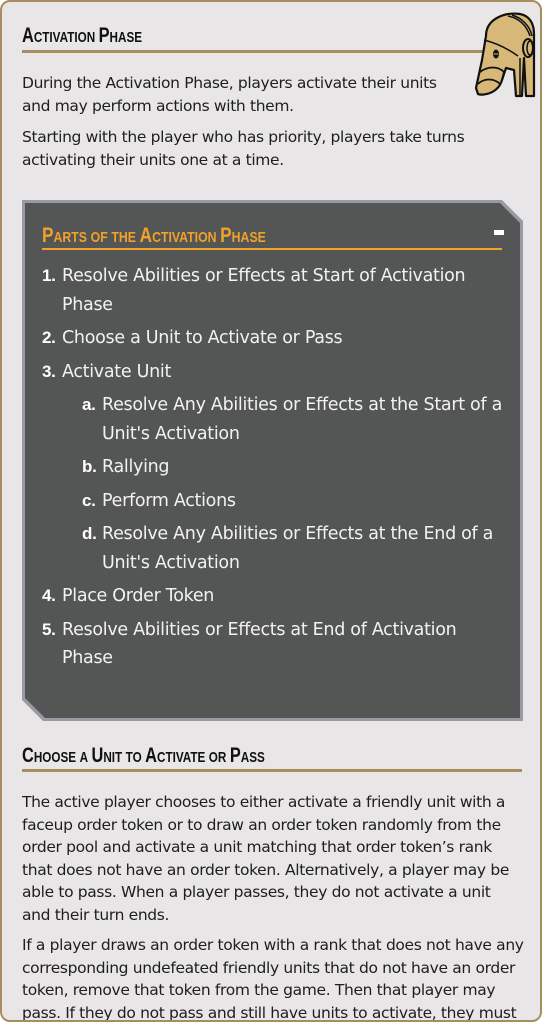  Describe the element at coordinates (49, 275) in the screenshot. I see `step-number: 1.` at that location.